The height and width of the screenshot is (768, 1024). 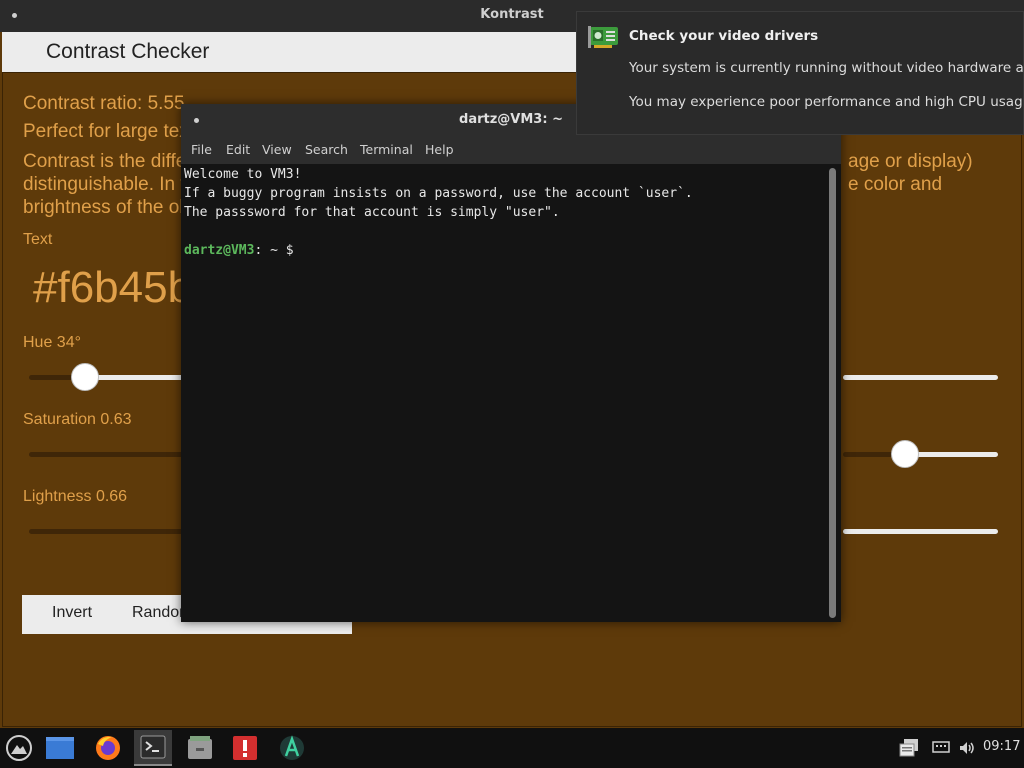 I want to click on menu-search: Search, so click(x=326, y=149).